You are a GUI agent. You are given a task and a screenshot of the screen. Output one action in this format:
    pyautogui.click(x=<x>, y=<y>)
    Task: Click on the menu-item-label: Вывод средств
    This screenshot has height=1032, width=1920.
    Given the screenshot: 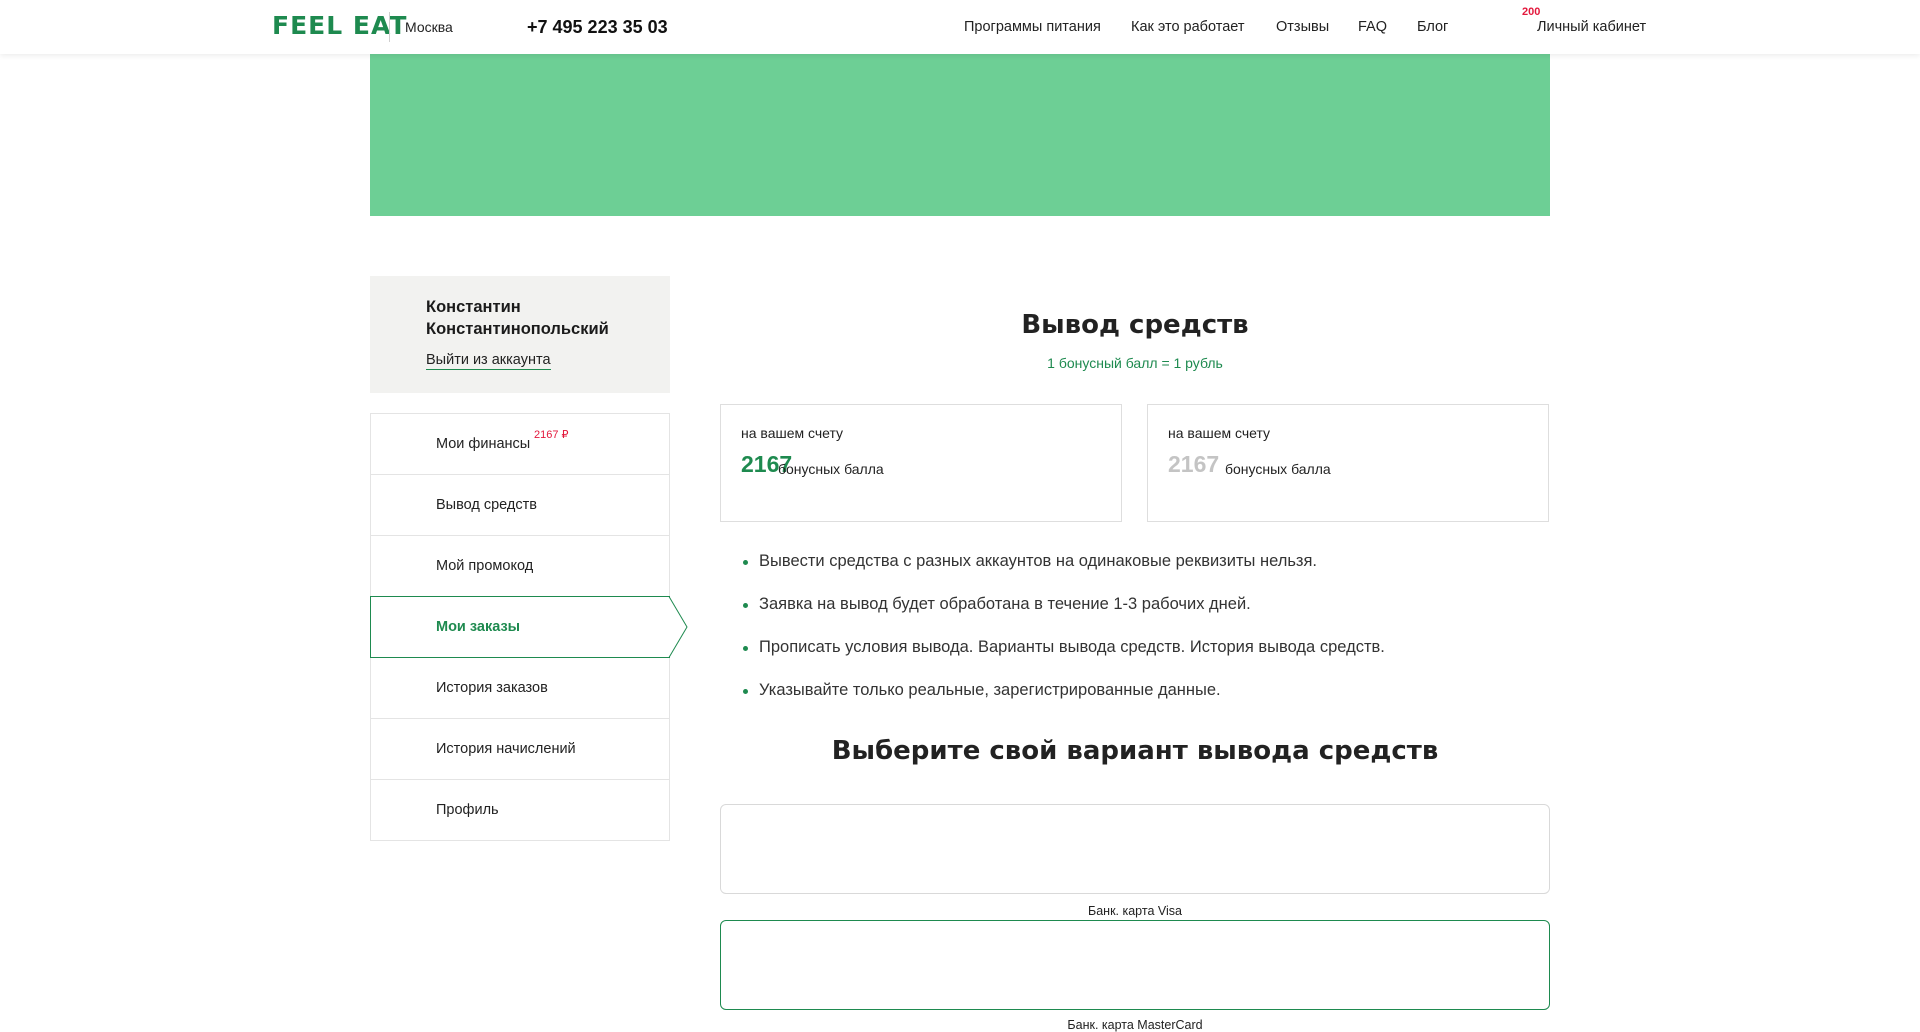 What is the action you would take?
    pyautogui.click(x=486, y=505)
    